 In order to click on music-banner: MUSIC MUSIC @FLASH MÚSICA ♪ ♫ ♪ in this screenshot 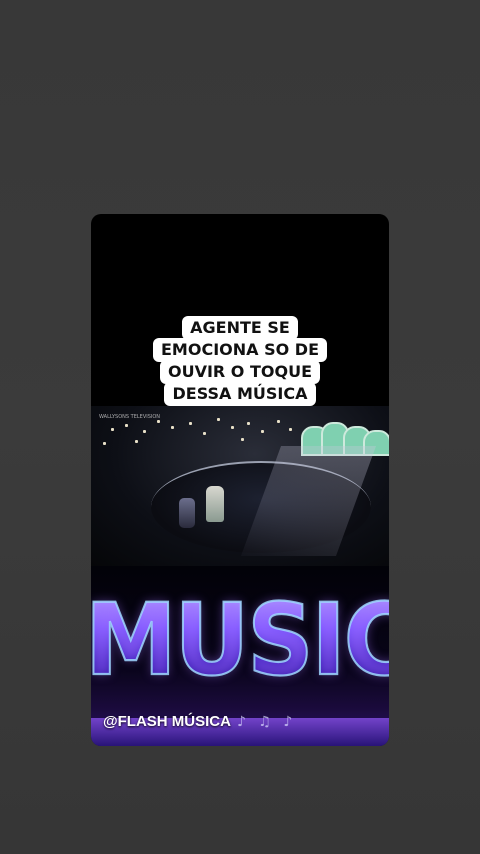, I will do `click(240, 656)`.